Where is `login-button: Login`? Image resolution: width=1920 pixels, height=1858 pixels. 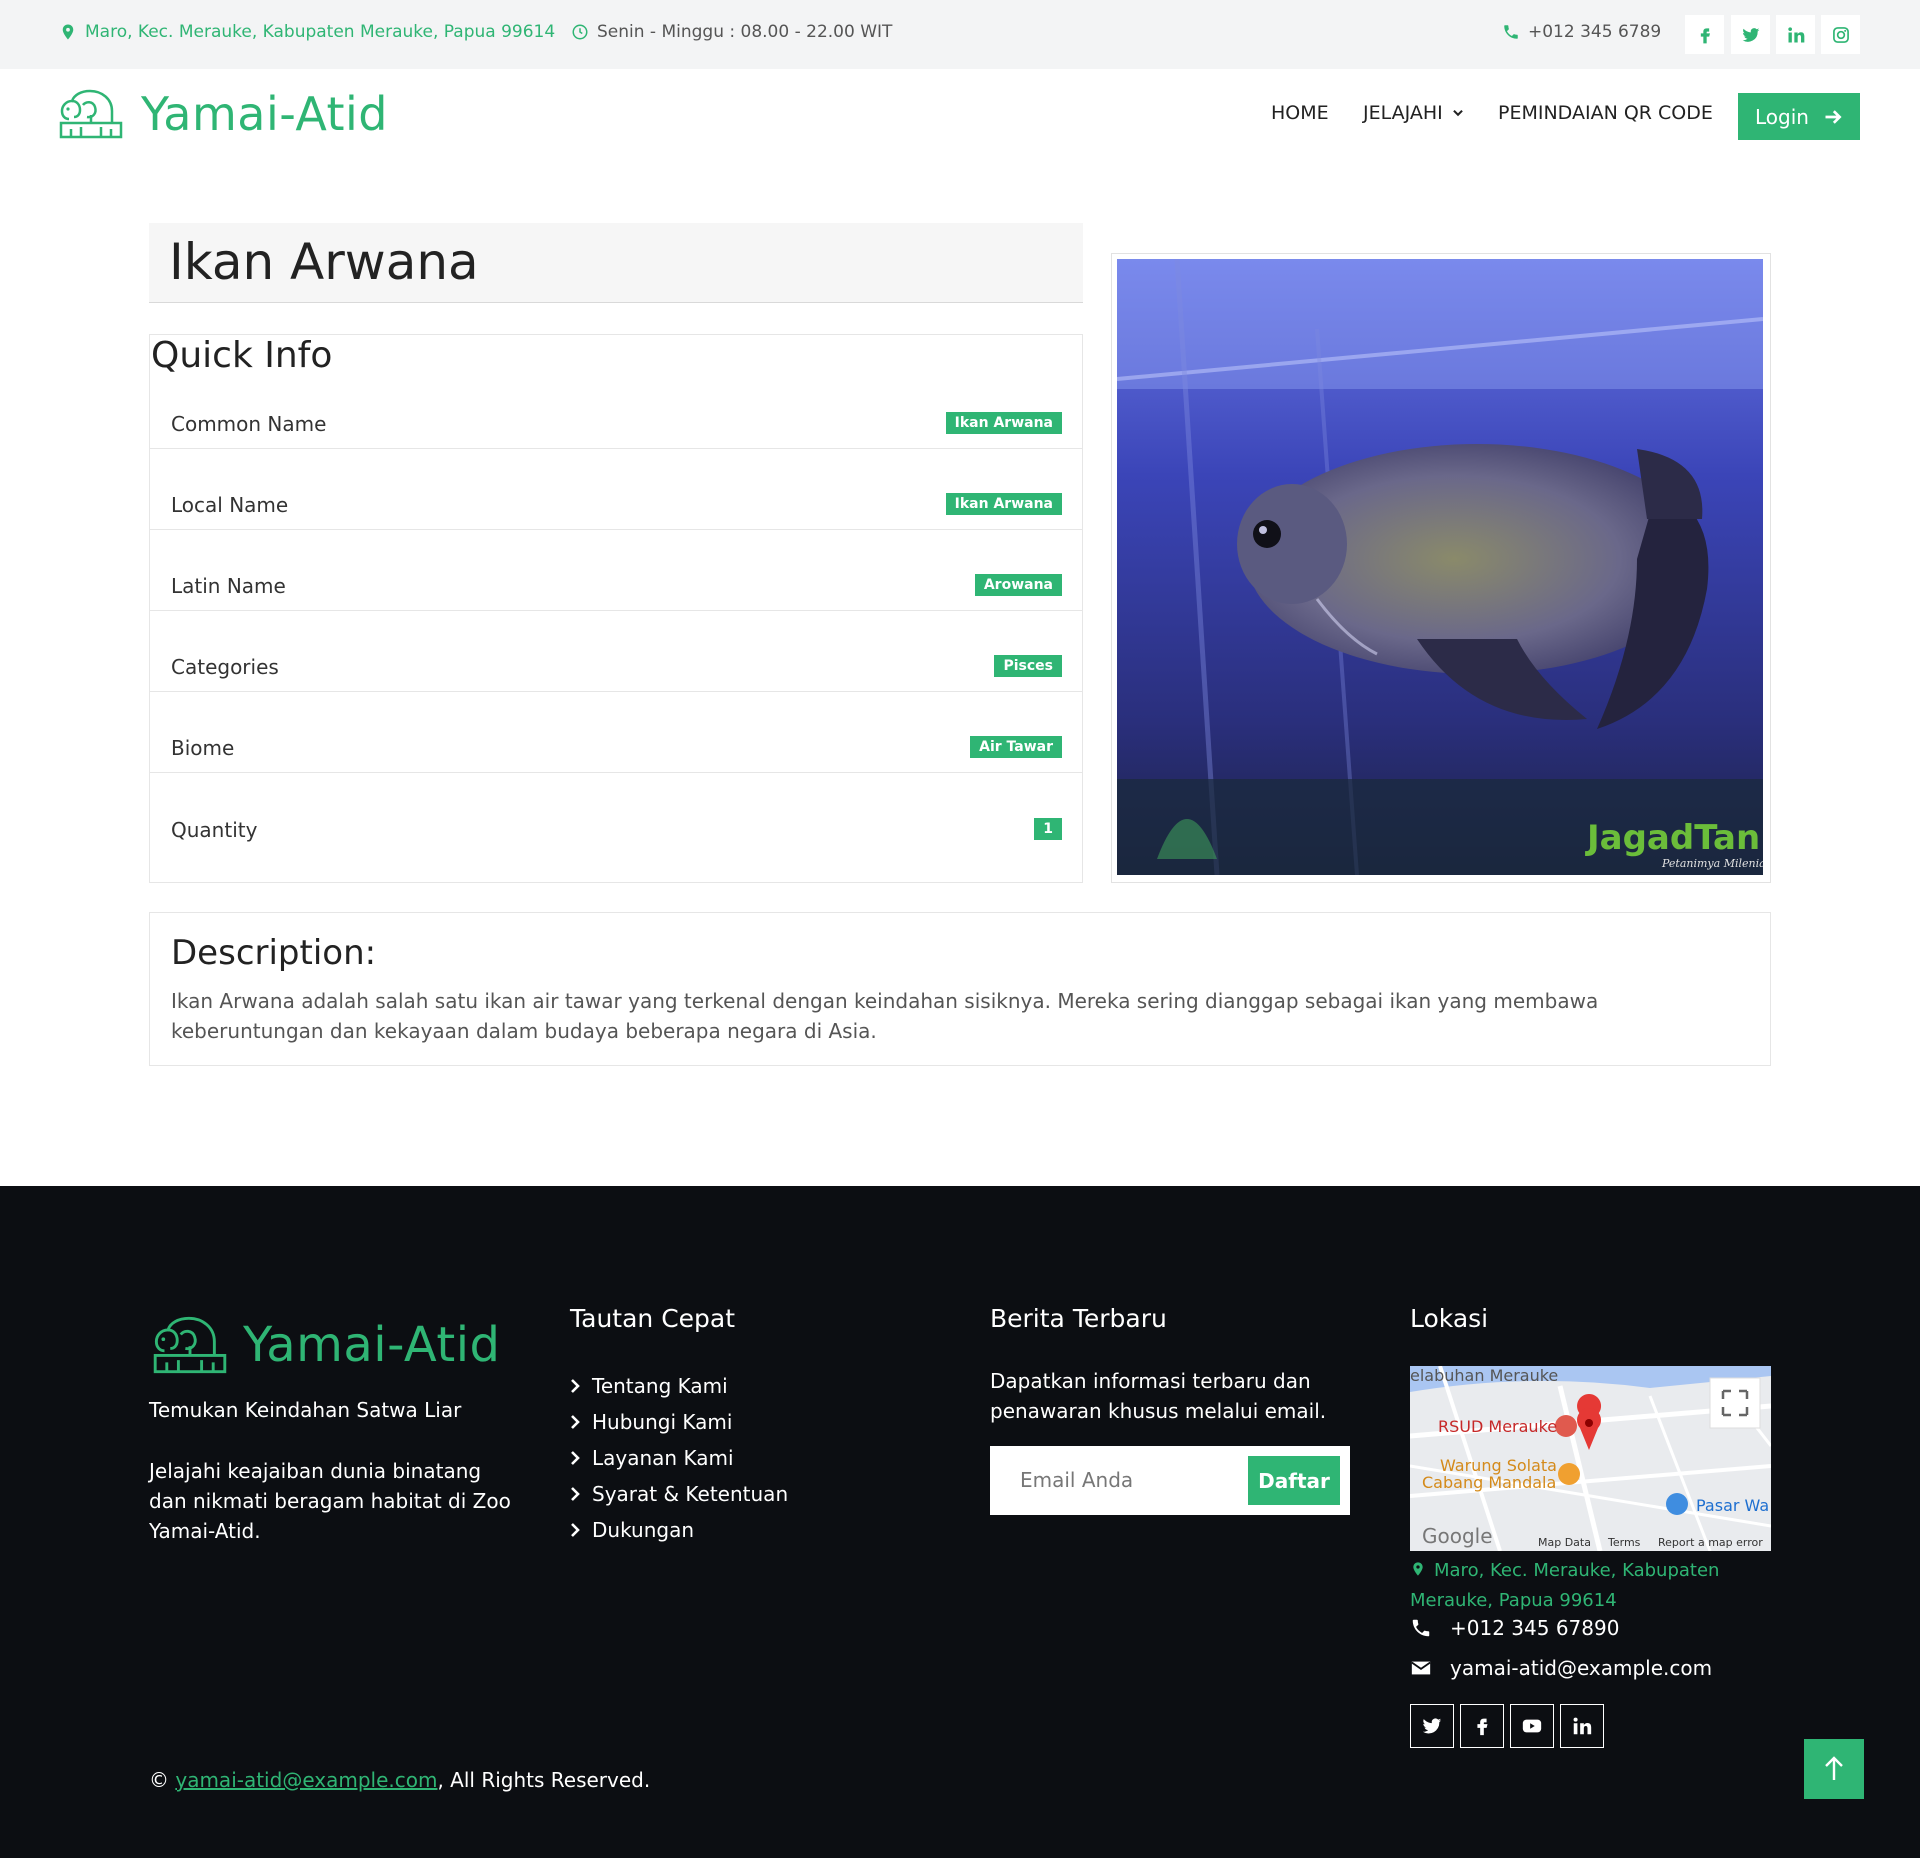 login-button: Login is located at coordinates (1799, 116).